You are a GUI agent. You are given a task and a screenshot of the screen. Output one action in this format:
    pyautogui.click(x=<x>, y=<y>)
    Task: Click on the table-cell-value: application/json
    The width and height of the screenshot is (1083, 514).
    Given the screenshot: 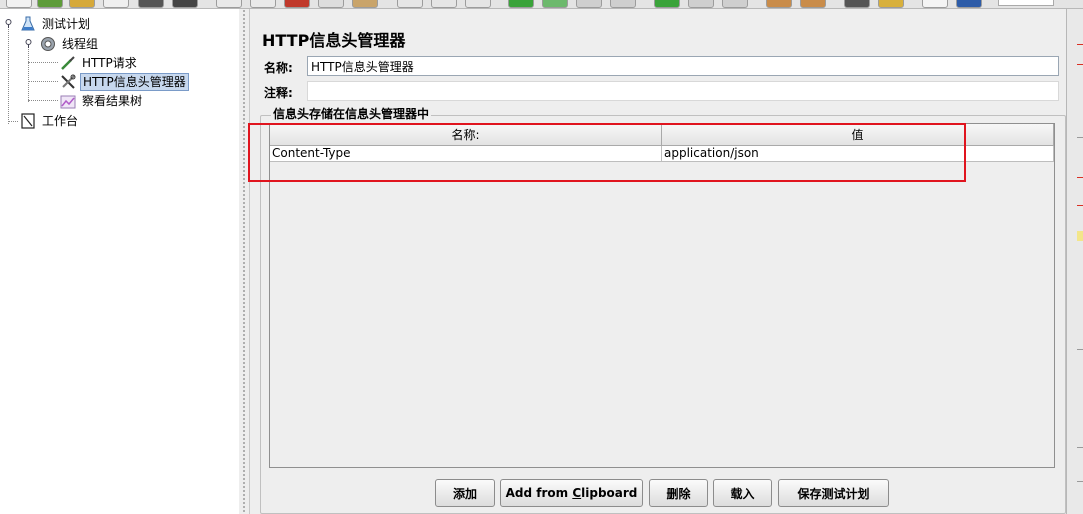 What is the action you would take?
    pyautogui.click(x=858, y=154)
    